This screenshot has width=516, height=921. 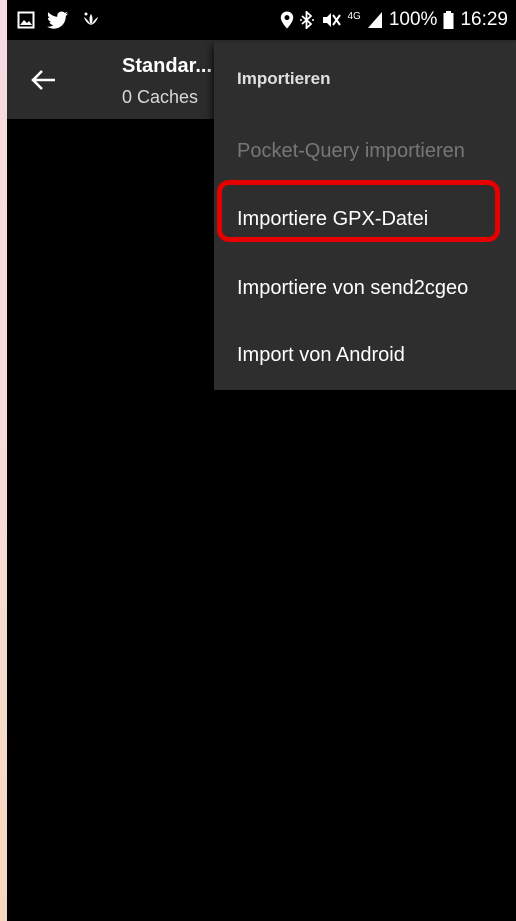 What do you see at coordinates (331, 20) in the screenshot?
I see `mute-icon` at bounding box center [331, 20].